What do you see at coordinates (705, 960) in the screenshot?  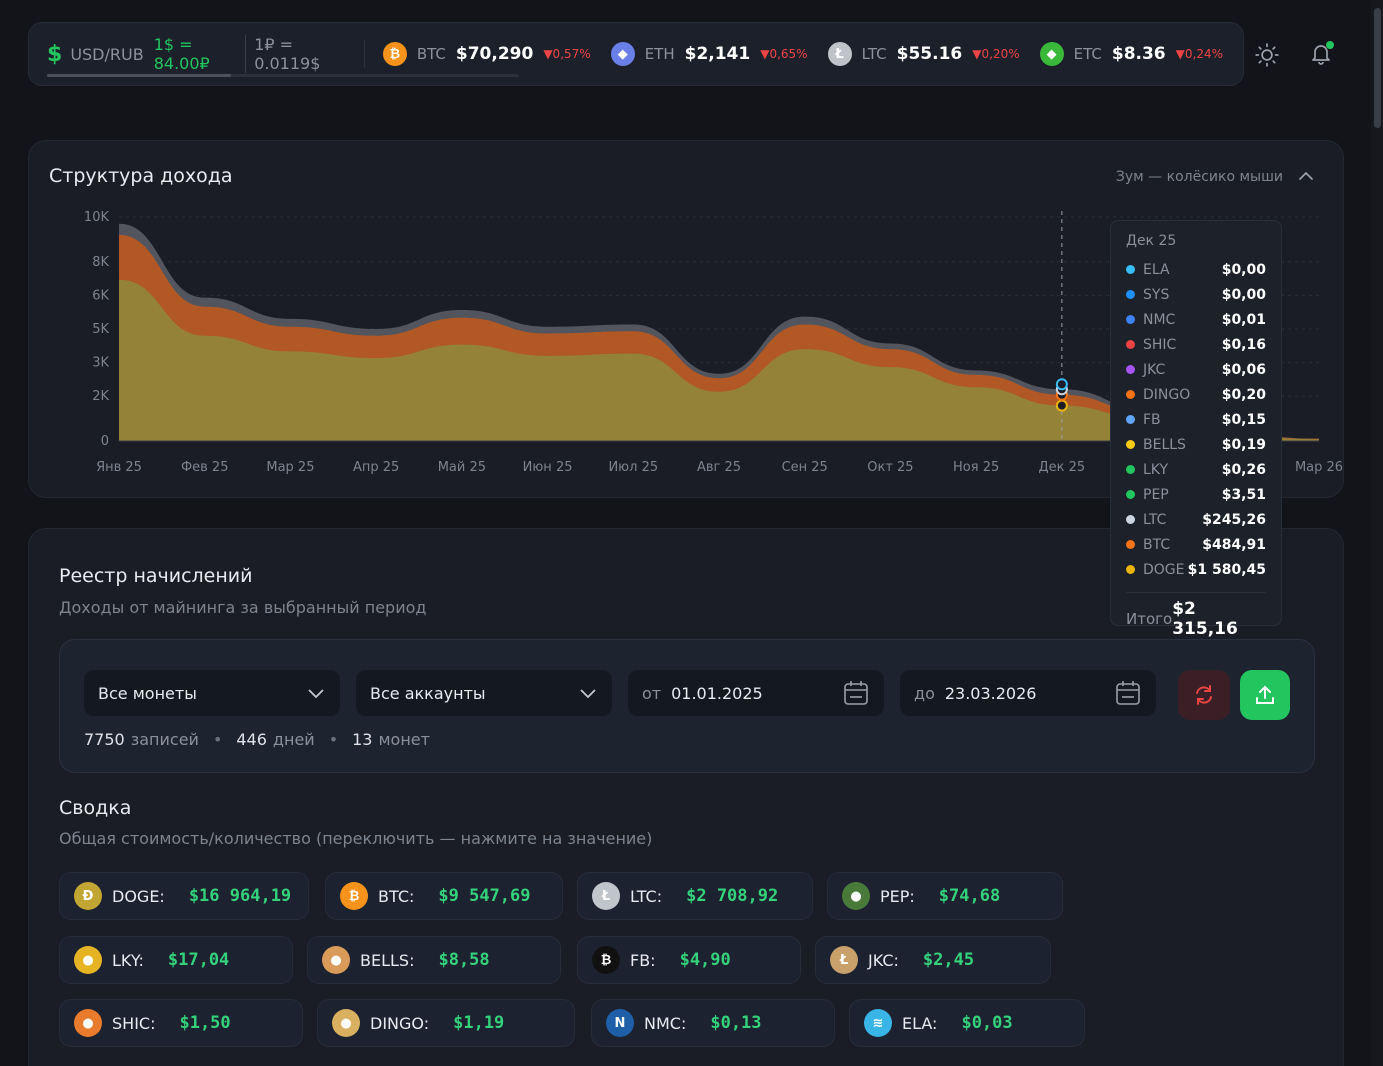 I see `chip-coin-value: $4,90` at bounding box center [705, 960].